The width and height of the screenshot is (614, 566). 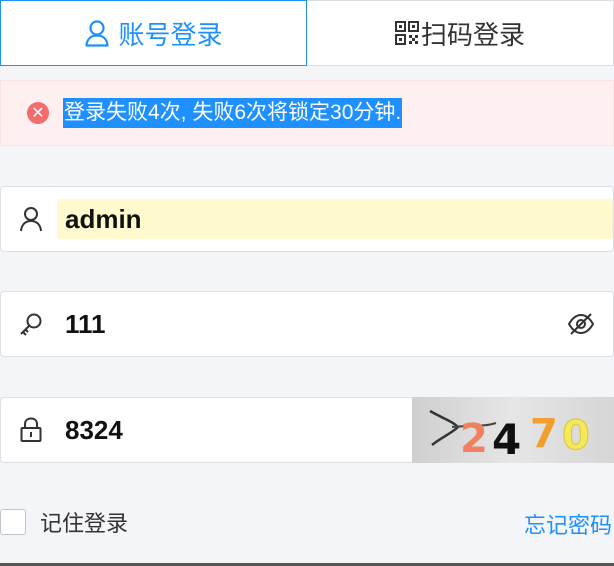 What do you see at coordinates (474, 439) in the screenshot?
I see `captcha-char: 2` at bounding box center [474, 439].